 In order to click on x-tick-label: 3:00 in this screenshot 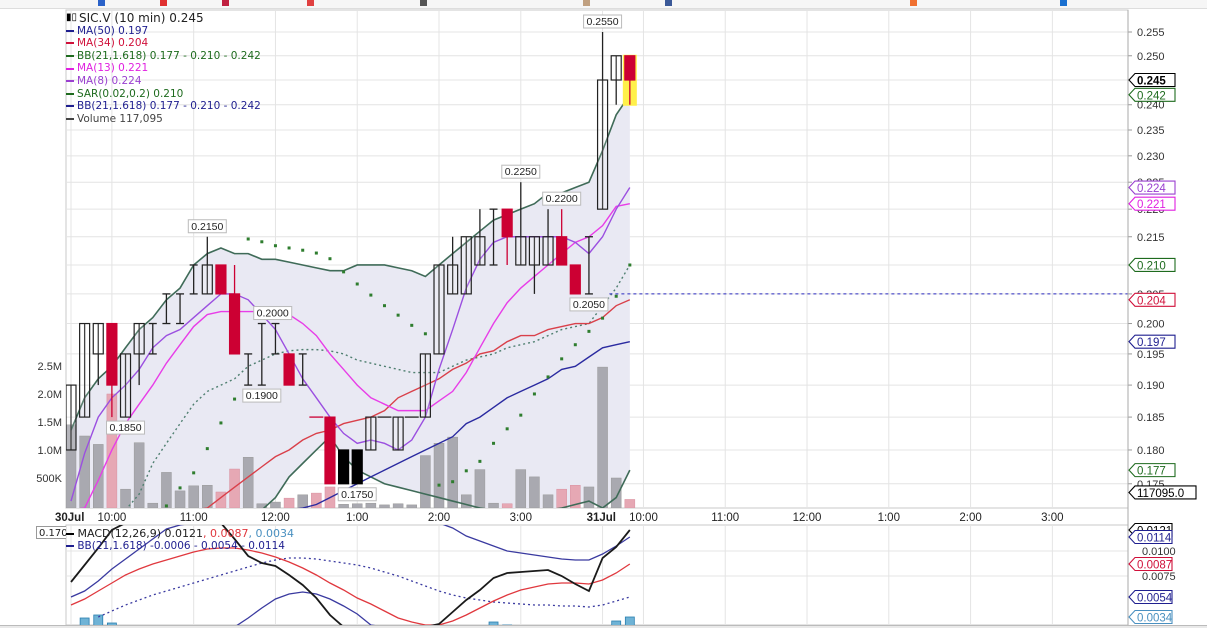, I will do `click(1052, 518)`.